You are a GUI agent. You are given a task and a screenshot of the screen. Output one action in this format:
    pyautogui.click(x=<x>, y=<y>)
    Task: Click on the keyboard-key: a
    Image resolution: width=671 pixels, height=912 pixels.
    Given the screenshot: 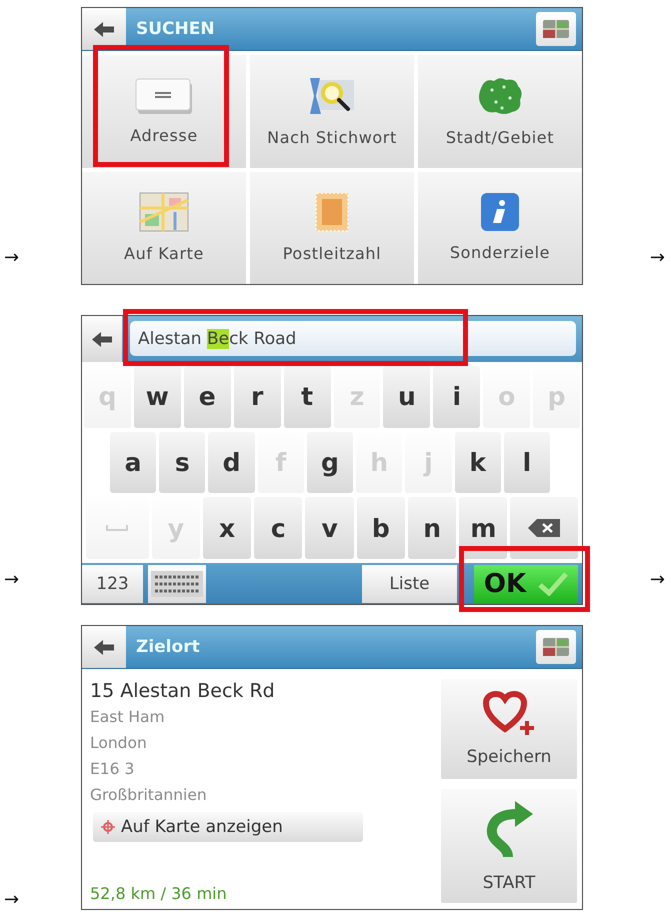 What is the action you would take?
    pyautogui.click(x=133, y=463)
    